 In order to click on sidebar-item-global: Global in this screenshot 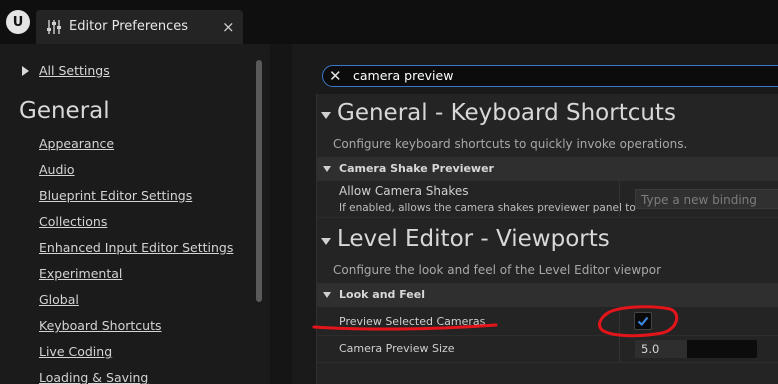, I will do `click(136, 303)`.